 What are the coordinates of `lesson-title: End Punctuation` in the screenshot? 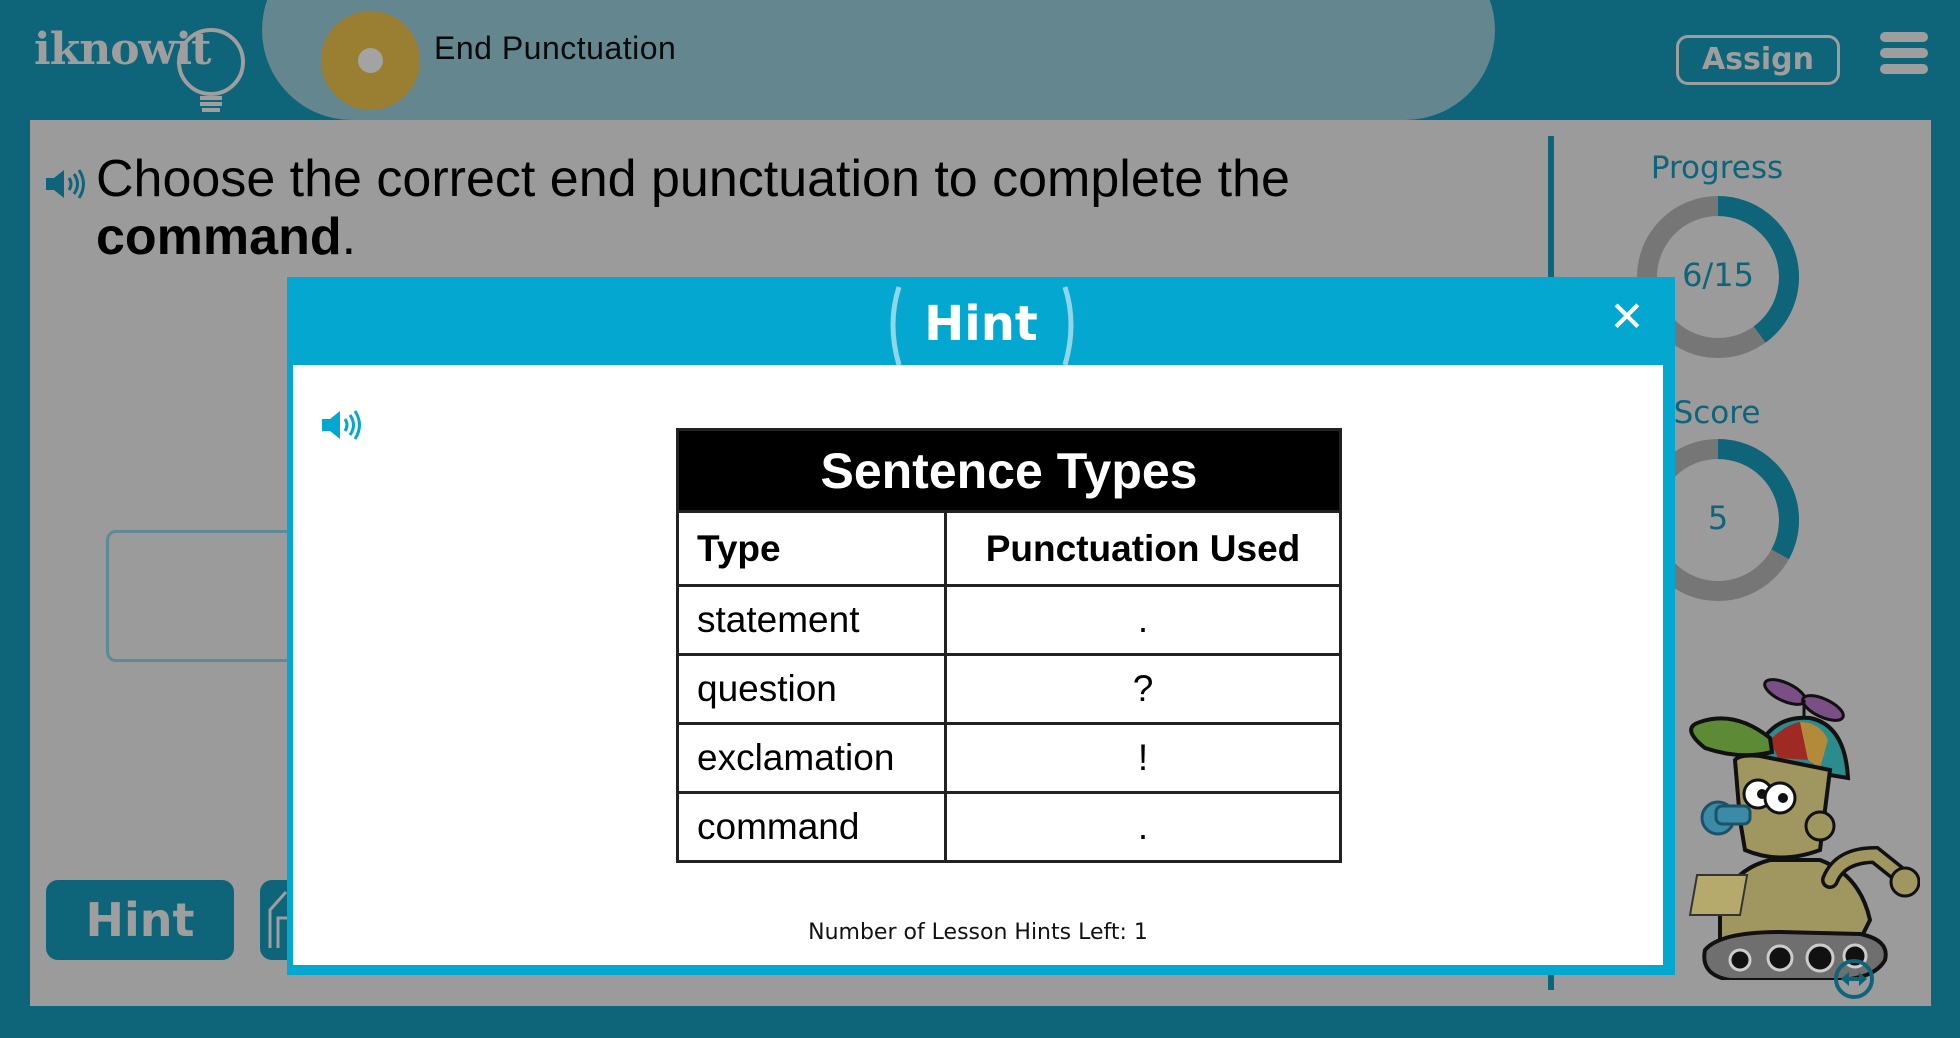 It's located at (555, 48).